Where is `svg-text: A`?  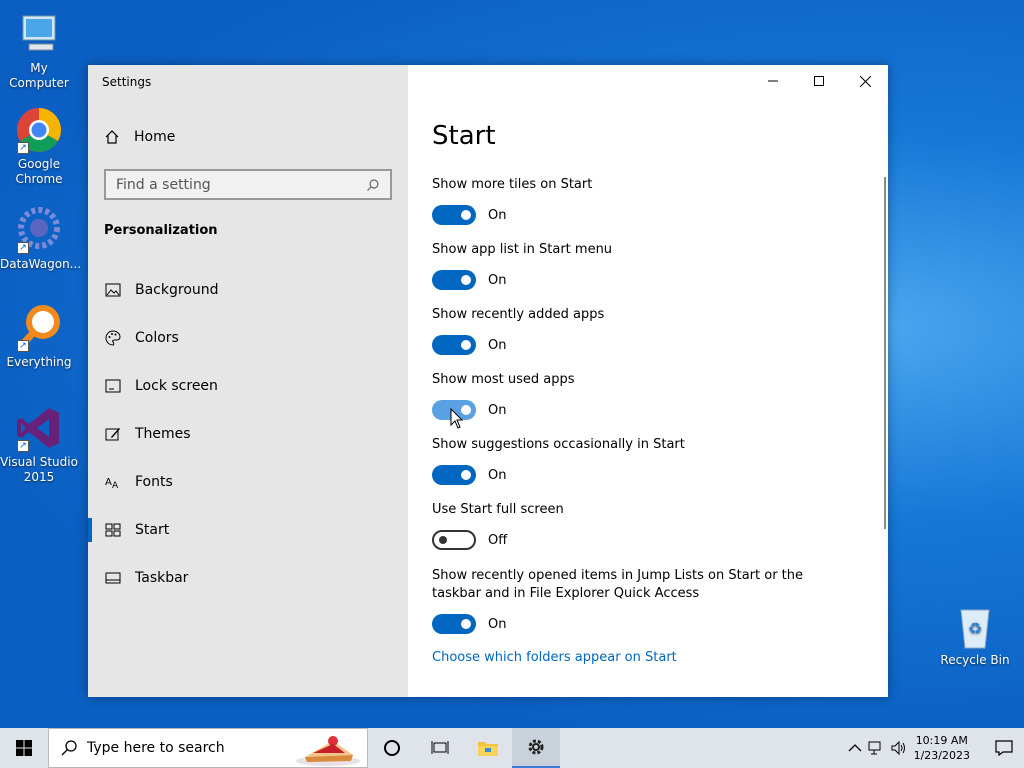 svg-text: A is located at coordinates (108, 482).